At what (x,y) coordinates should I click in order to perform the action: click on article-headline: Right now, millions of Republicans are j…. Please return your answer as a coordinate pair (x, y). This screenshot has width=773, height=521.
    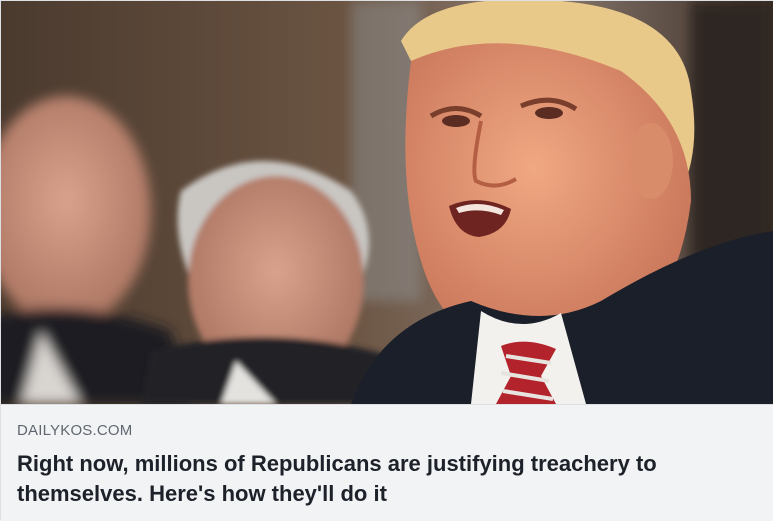
    Looking at the image, I should click on (387, 479).